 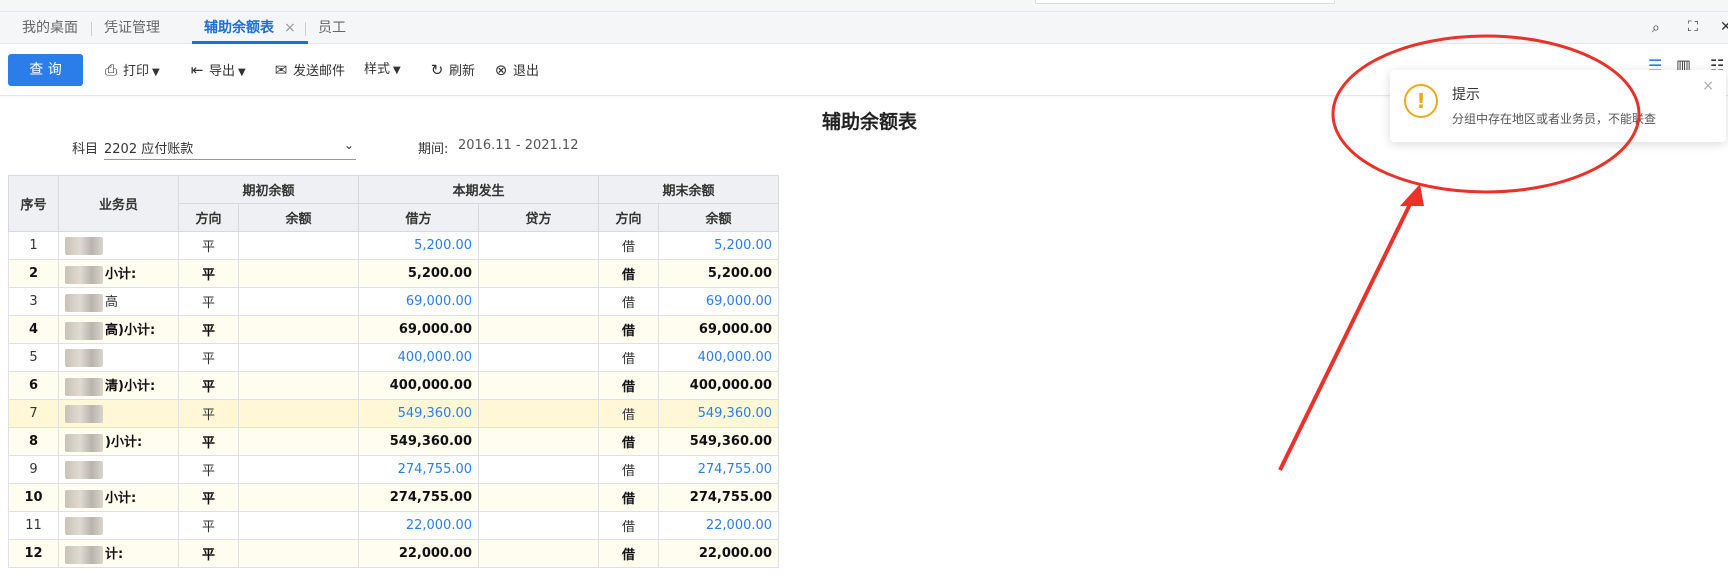 What do you see at coordinates (1724, 27) in the screenshot?
I see `close-window-icon: ✕` at bounding box center [1724, 27].